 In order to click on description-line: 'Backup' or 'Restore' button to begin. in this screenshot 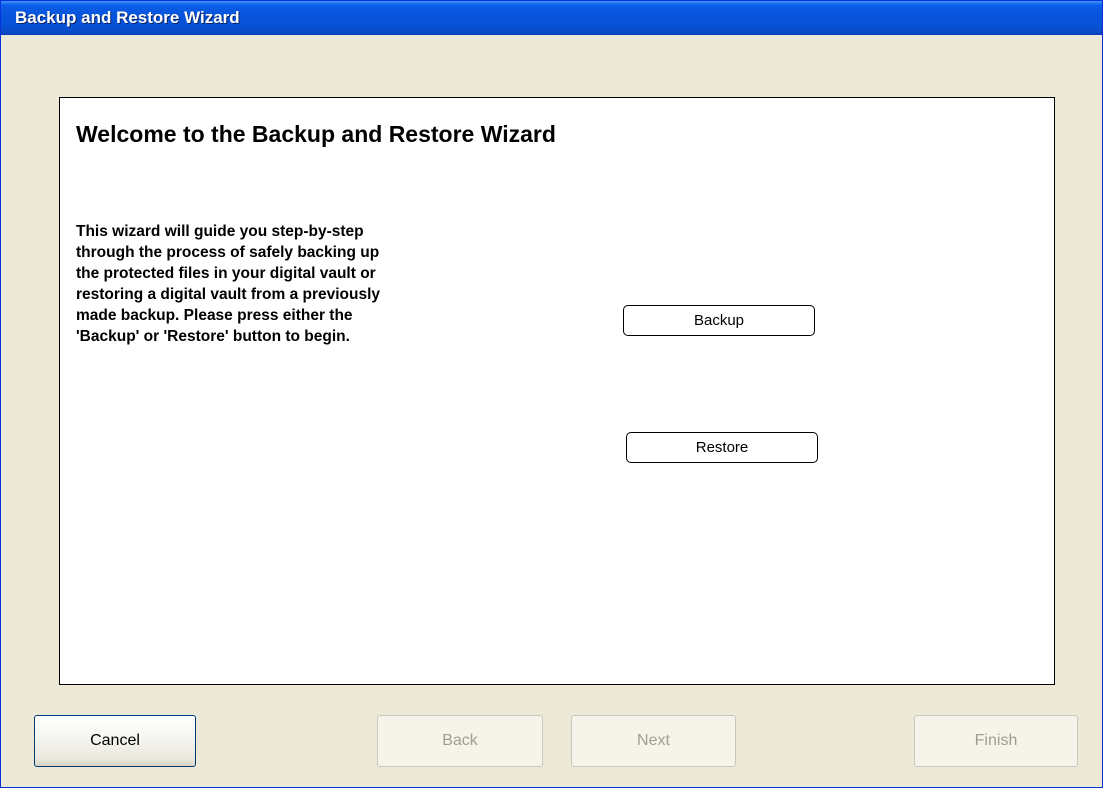, I will do `click(213, 336)`.